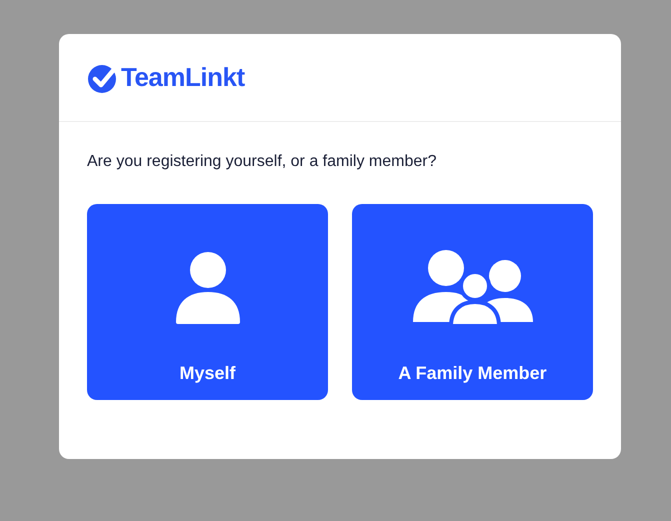 The height and width of the screenshot is (521, 671). What do you see at coordinates (183, 77) in the screenshot?
I see `logo-text: TeamLinkt` at bounding box center [183, 77].